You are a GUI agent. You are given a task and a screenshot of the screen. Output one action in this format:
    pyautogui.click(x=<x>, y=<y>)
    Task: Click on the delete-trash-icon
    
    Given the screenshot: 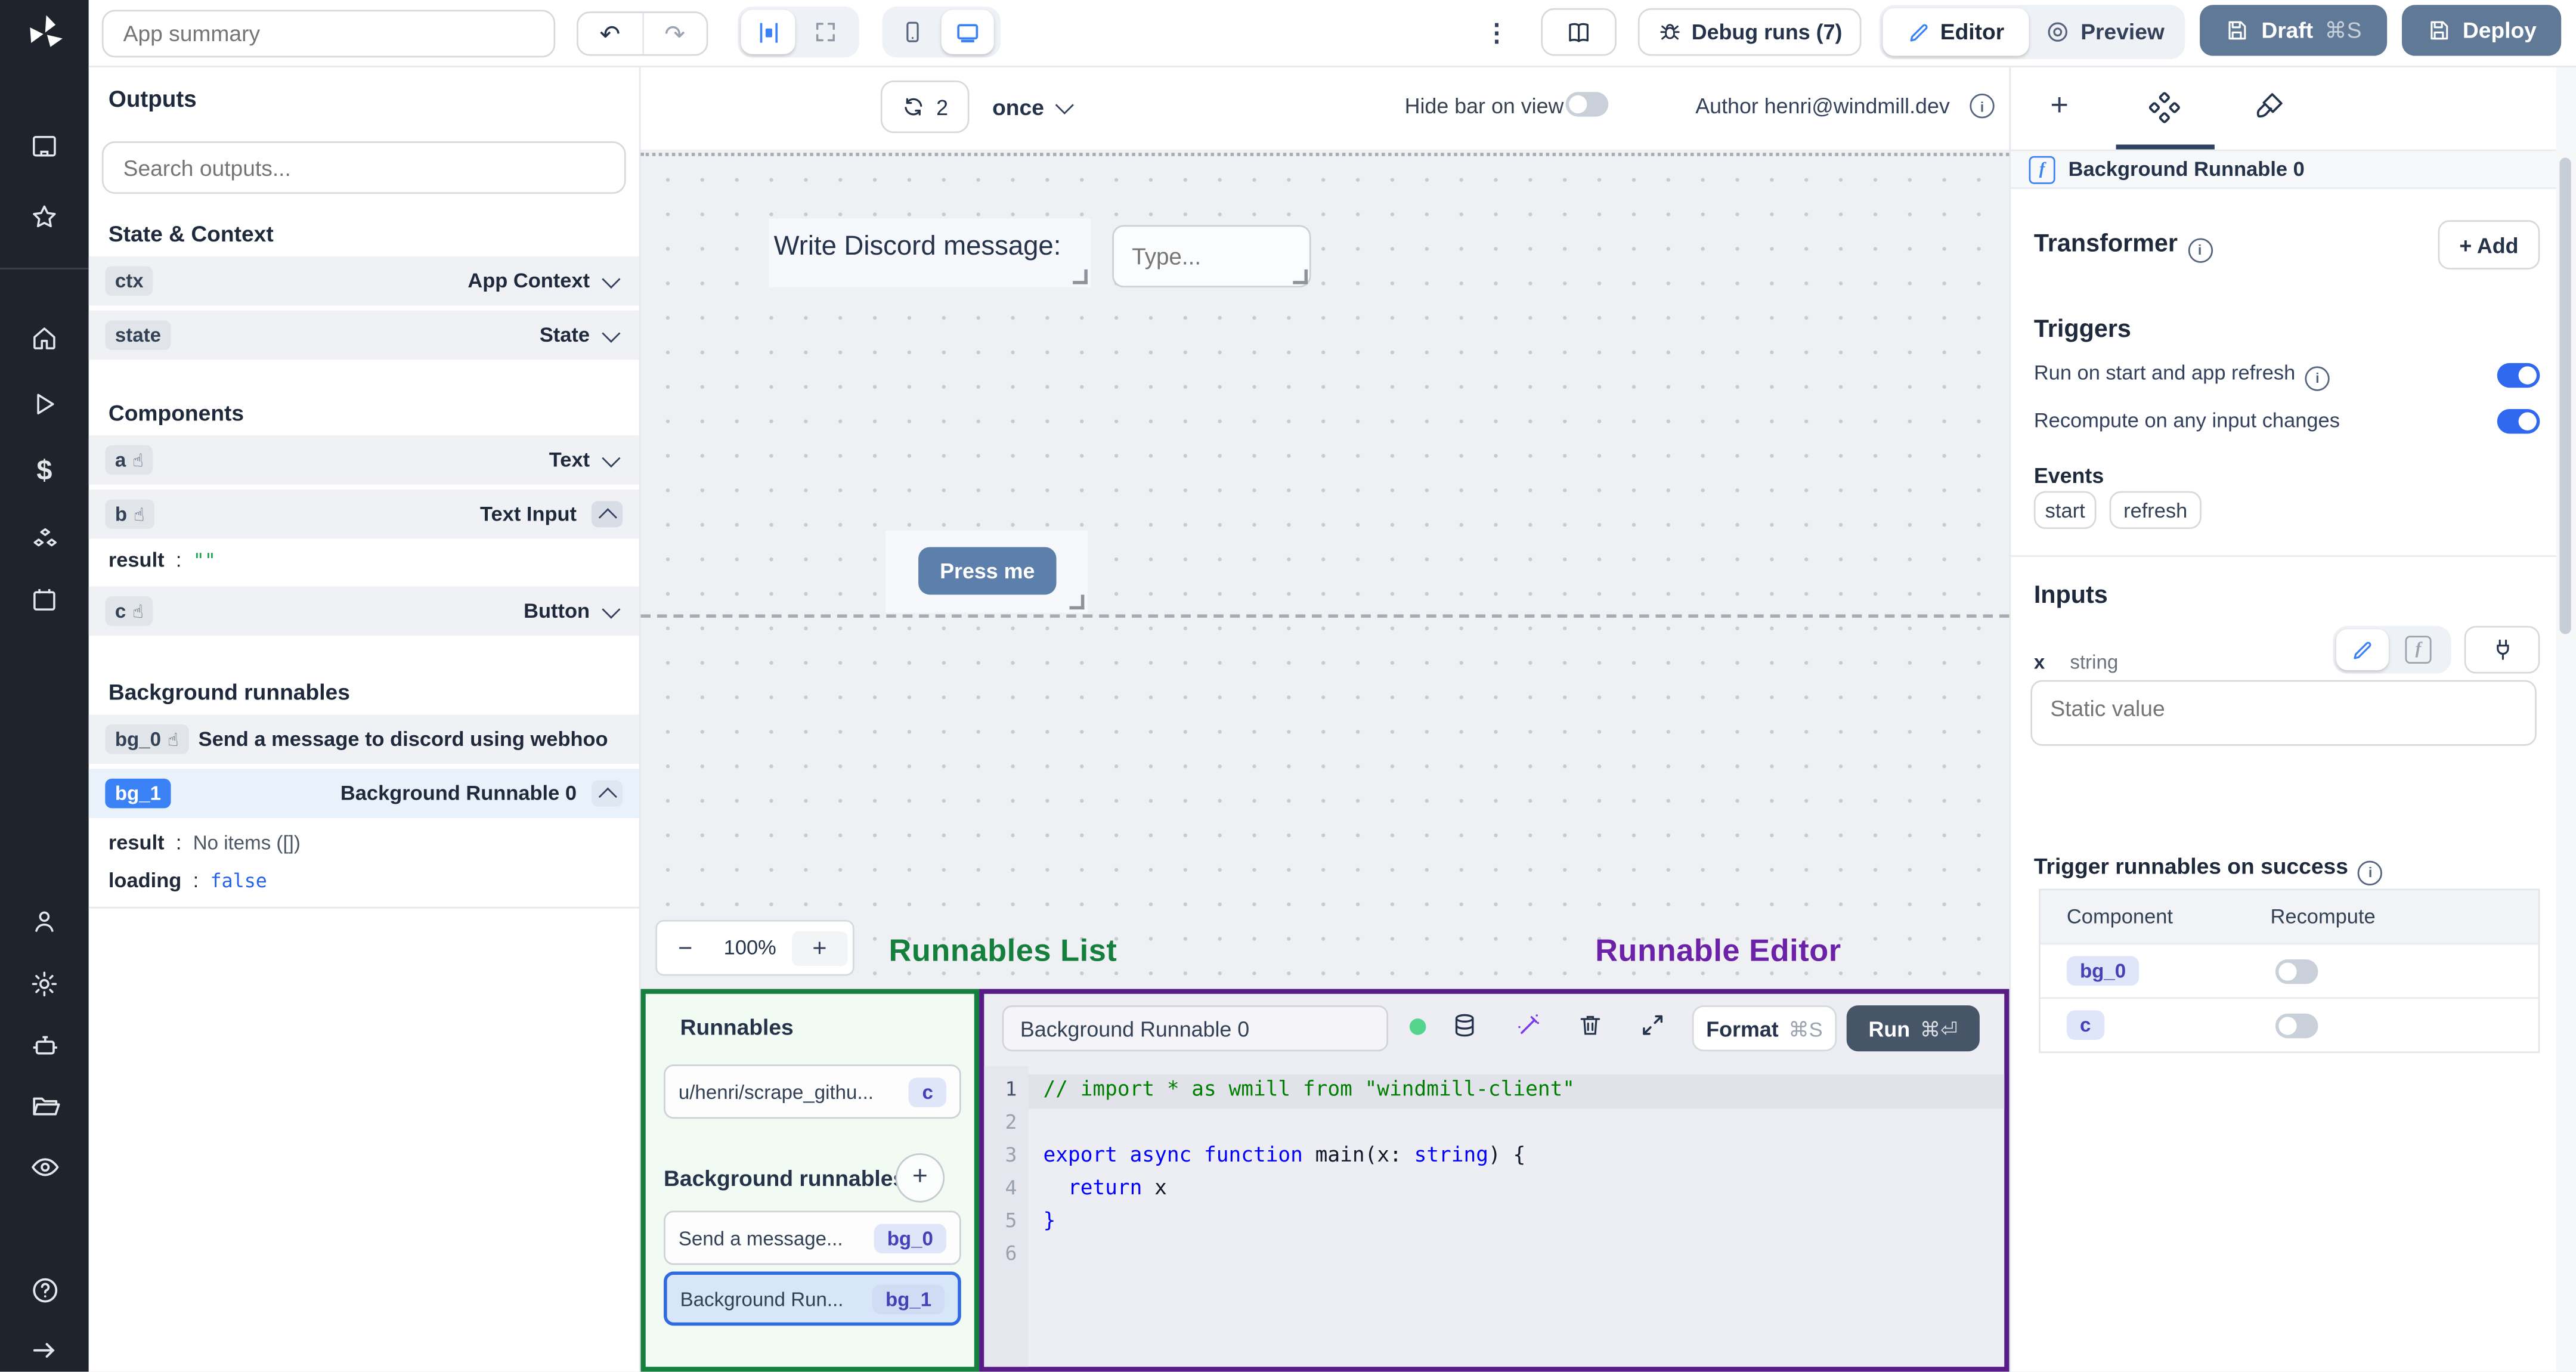 What is the action you would take?
    pyautogui.click(x=1590, y=1025)
    